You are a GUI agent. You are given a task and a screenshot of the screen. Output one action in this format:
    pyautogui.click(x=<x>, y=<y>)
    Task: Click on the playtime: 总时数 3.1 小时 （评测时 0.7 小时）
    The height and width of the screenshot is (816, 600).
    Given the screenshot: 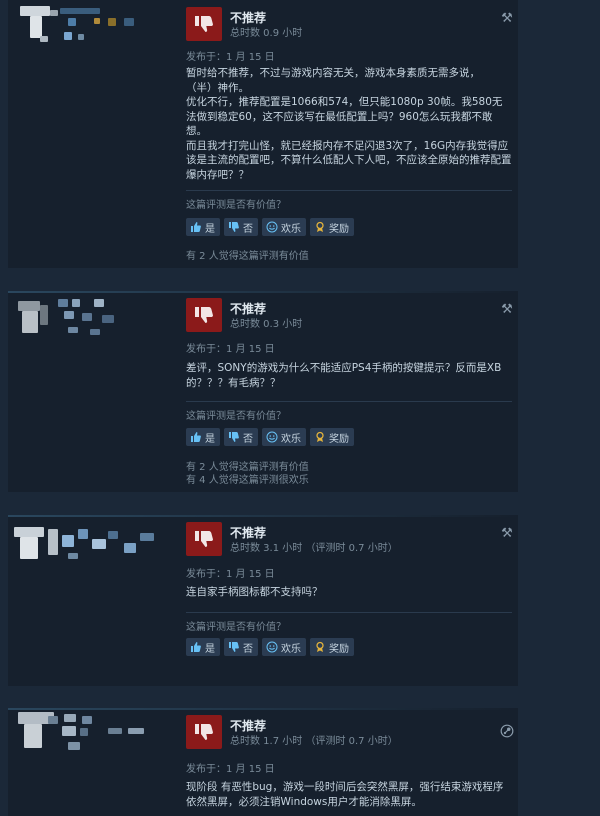 What is the action you would take?
    pyautogui.click(x=314, y=548)
    